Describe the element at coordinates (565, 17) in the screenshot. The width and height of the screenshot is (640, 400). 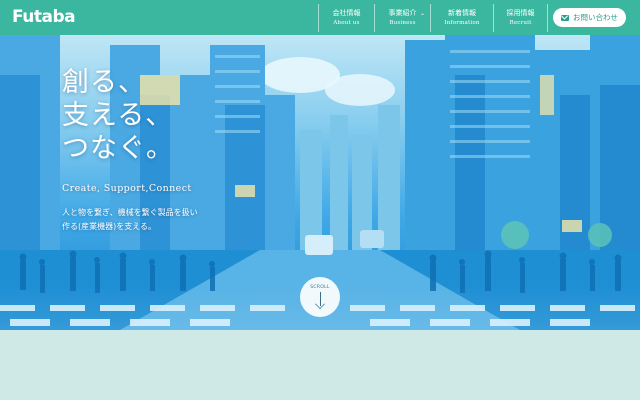
I see `mail-icon` at that location.